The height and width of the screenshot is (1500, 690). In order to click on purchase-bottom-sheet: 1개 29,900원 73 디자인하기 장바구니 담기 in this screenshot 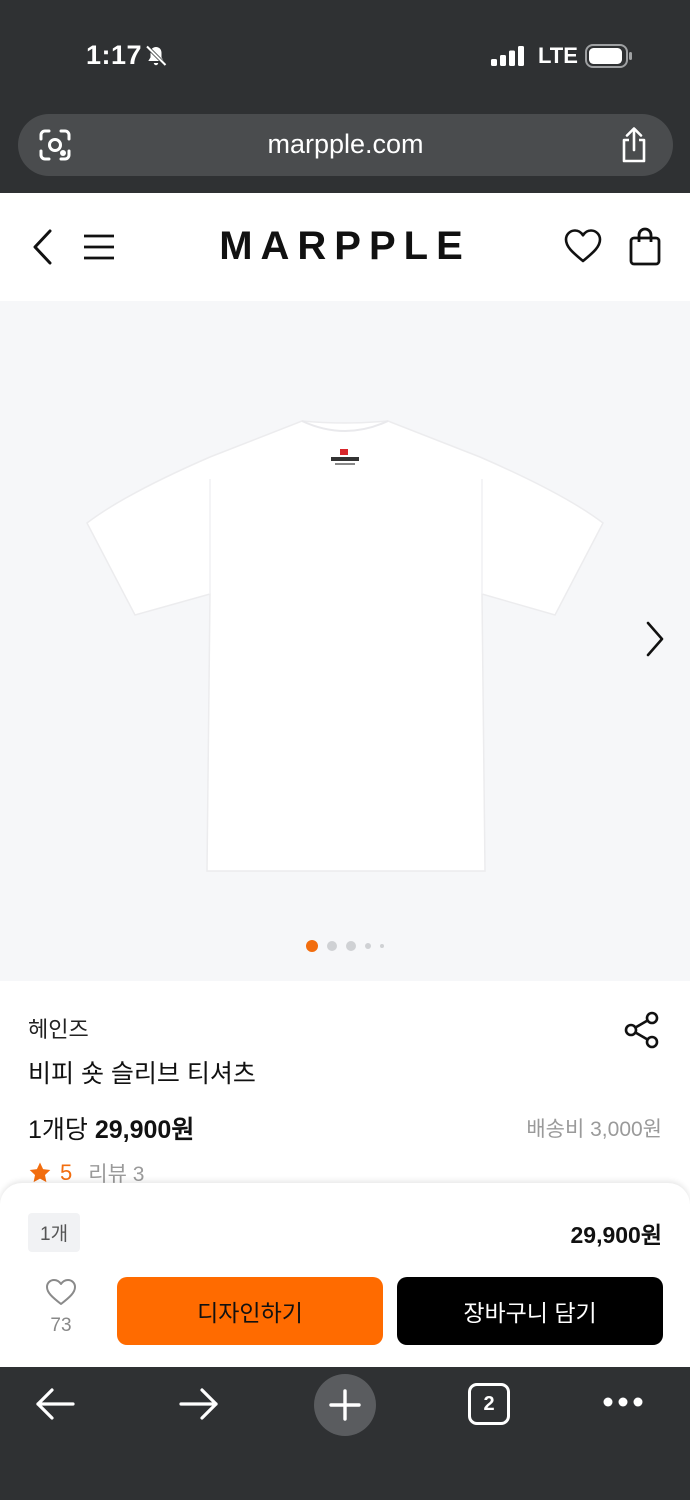, I will do `click(345, 1275)`.